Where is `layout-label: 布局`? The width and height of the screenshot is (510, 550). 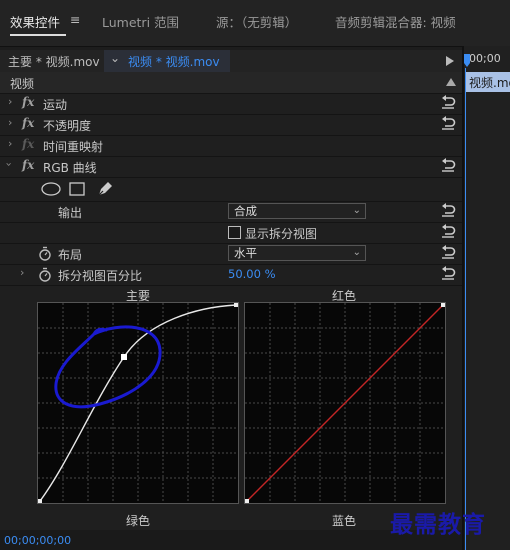 layout-label: 布局 is located at coordinates (70, 255).